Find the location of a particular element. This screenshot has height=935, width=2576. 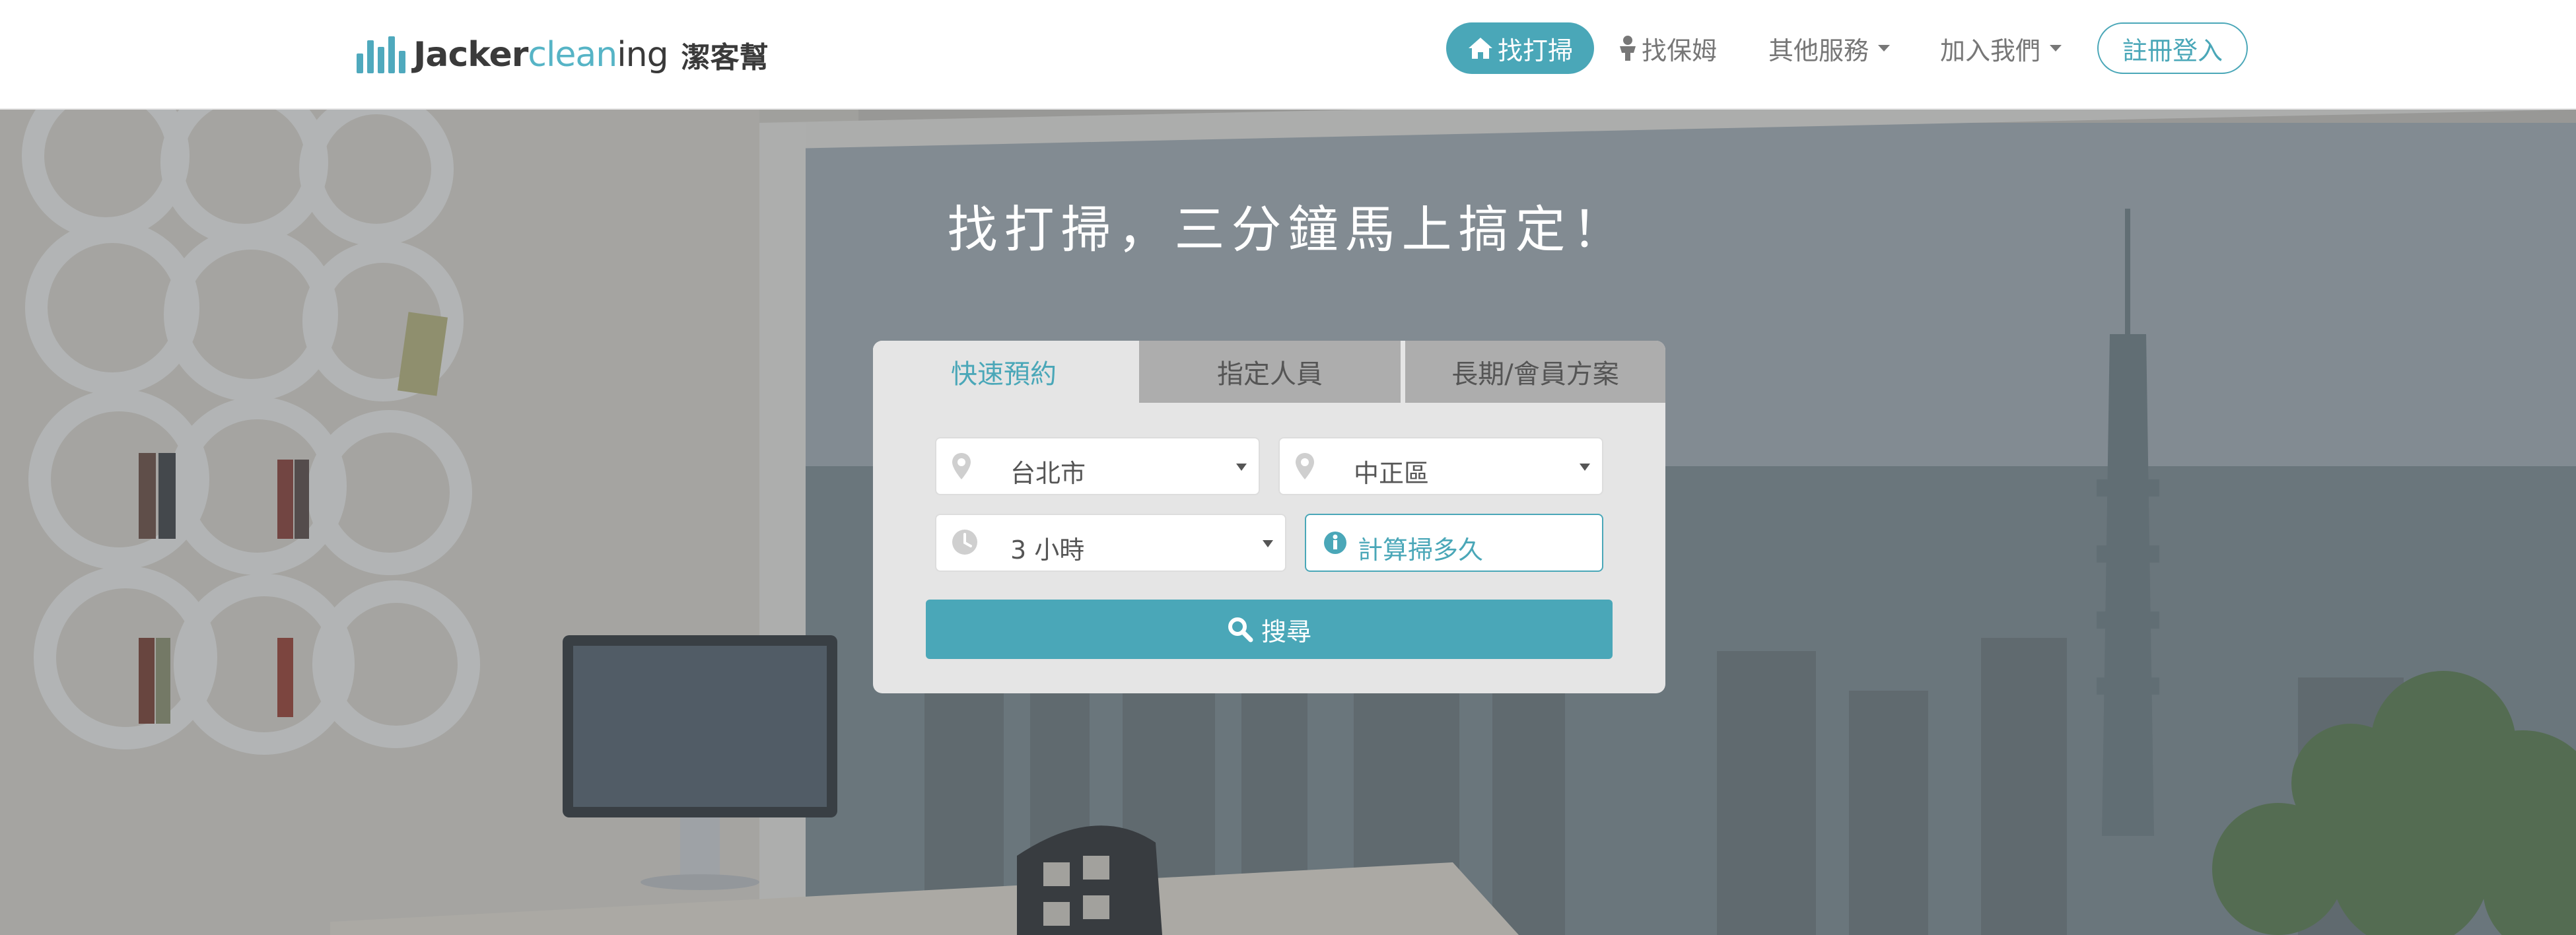

brand-name-jacker: Jacker is located at coordinates (471, 55).